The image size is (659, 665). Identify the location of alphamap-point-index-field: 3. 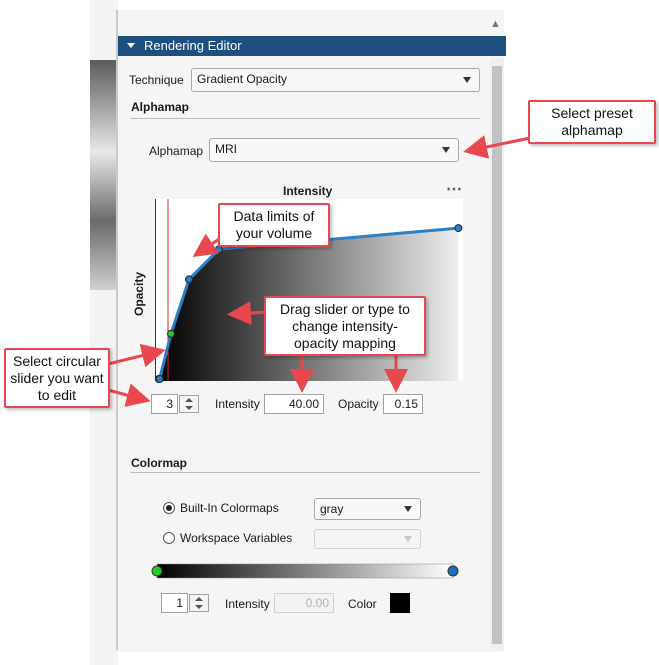
(164, 404).